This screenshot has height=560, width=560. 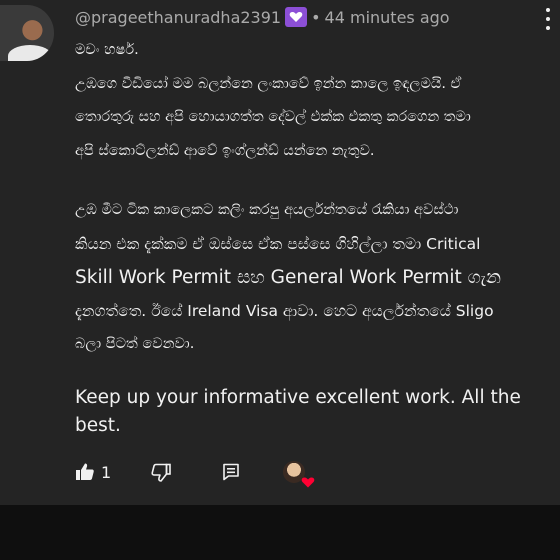 I want to click on like-button: 1, so click(x=113, y=472).